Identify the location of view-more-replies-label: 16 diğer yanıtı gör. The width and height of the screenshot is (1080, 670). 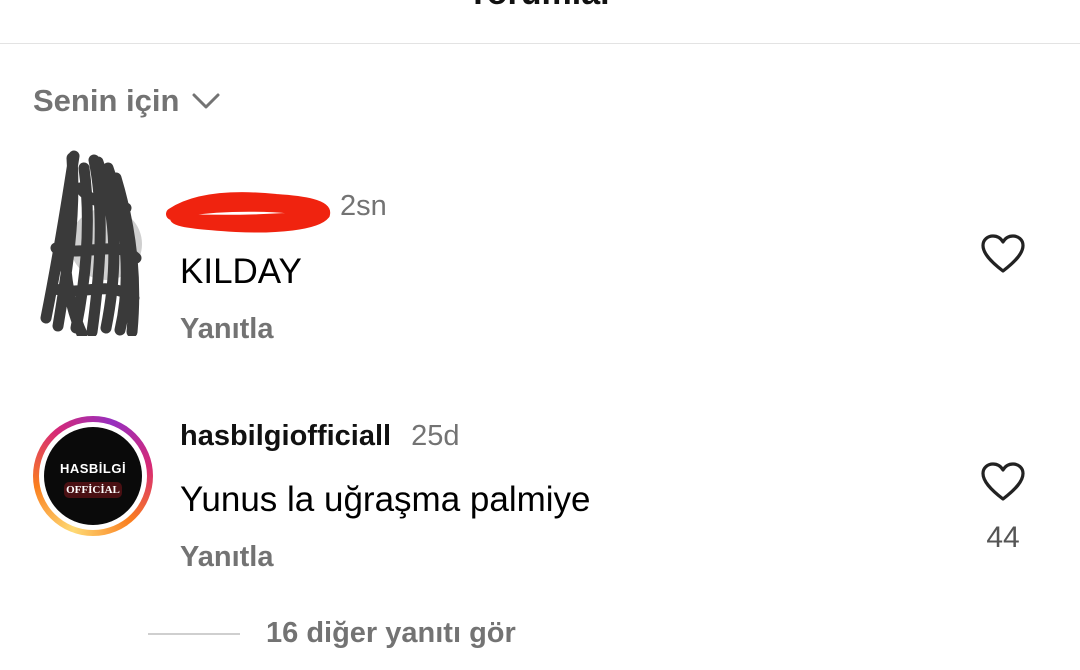
(391, 633).